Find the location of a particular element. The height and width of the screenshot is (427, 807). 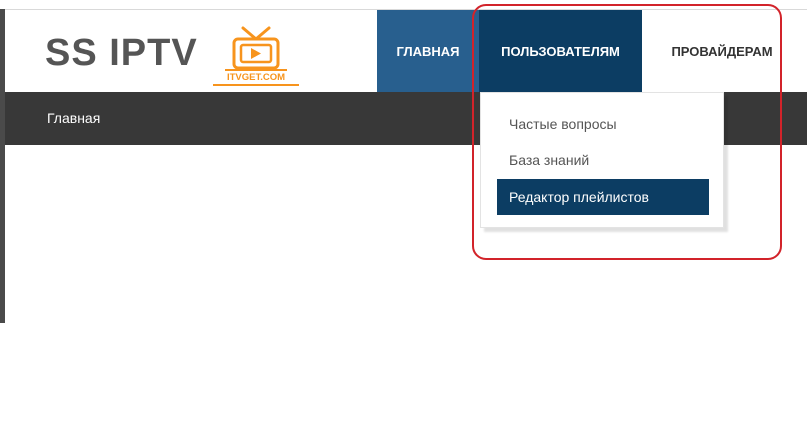

site-title: SS IPTV is located at coordinates (121, 53).